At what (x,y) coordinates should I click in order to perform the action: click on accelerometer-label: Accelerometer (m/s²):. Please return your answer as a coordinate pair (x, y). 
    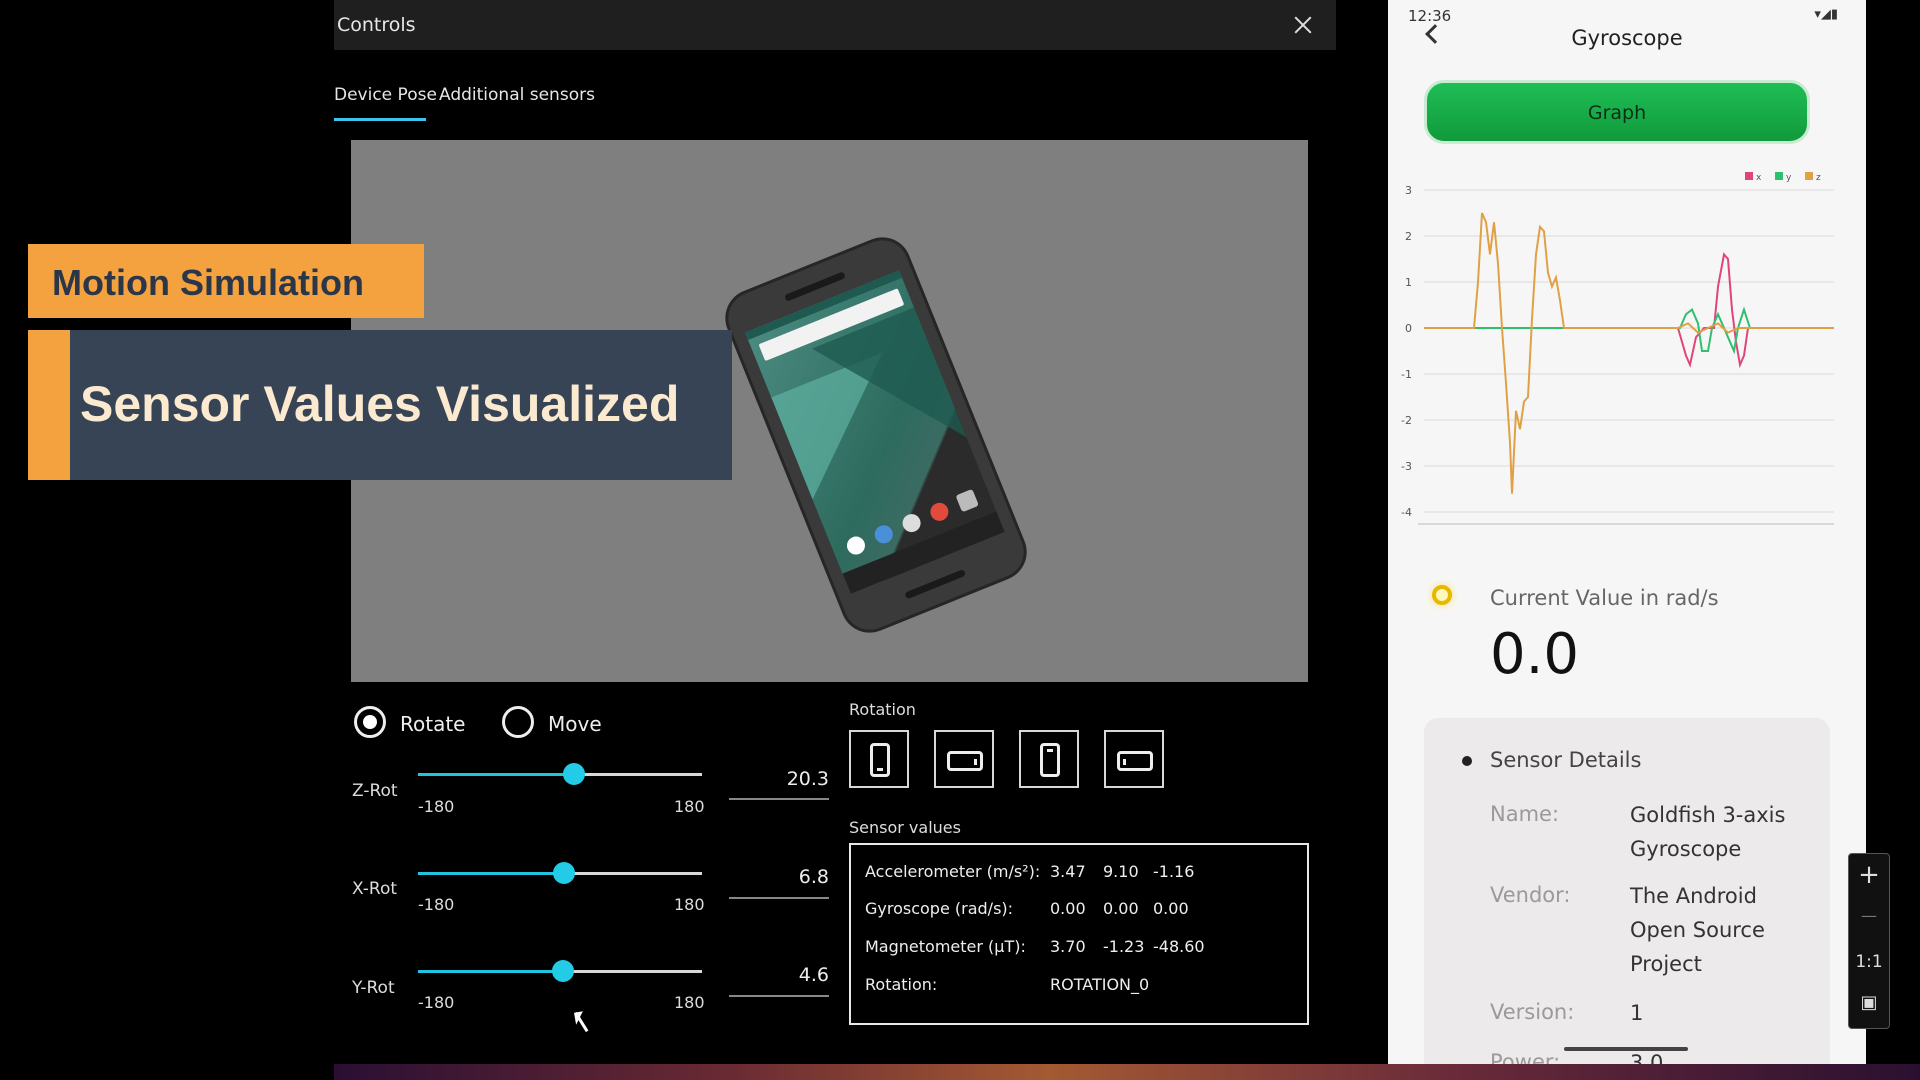
    Looking at the image, I should click on (953, 871).